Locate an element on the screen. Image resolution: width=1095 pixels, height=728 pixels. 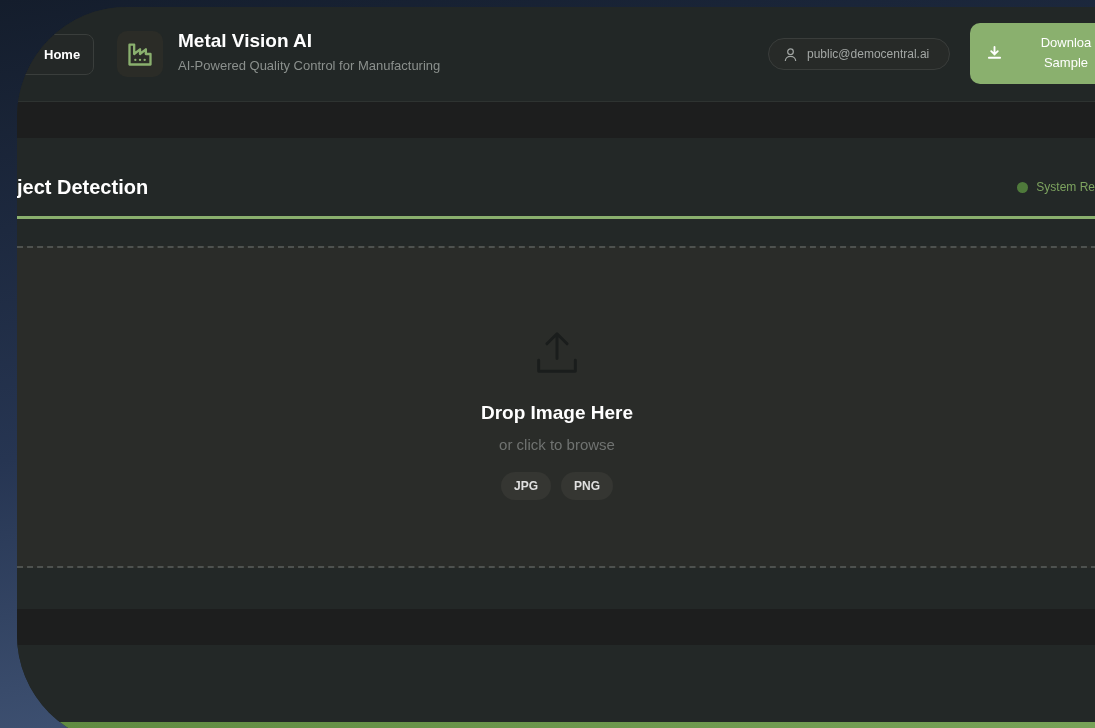
format-tag: PNG is located at coordinates (587, 486).